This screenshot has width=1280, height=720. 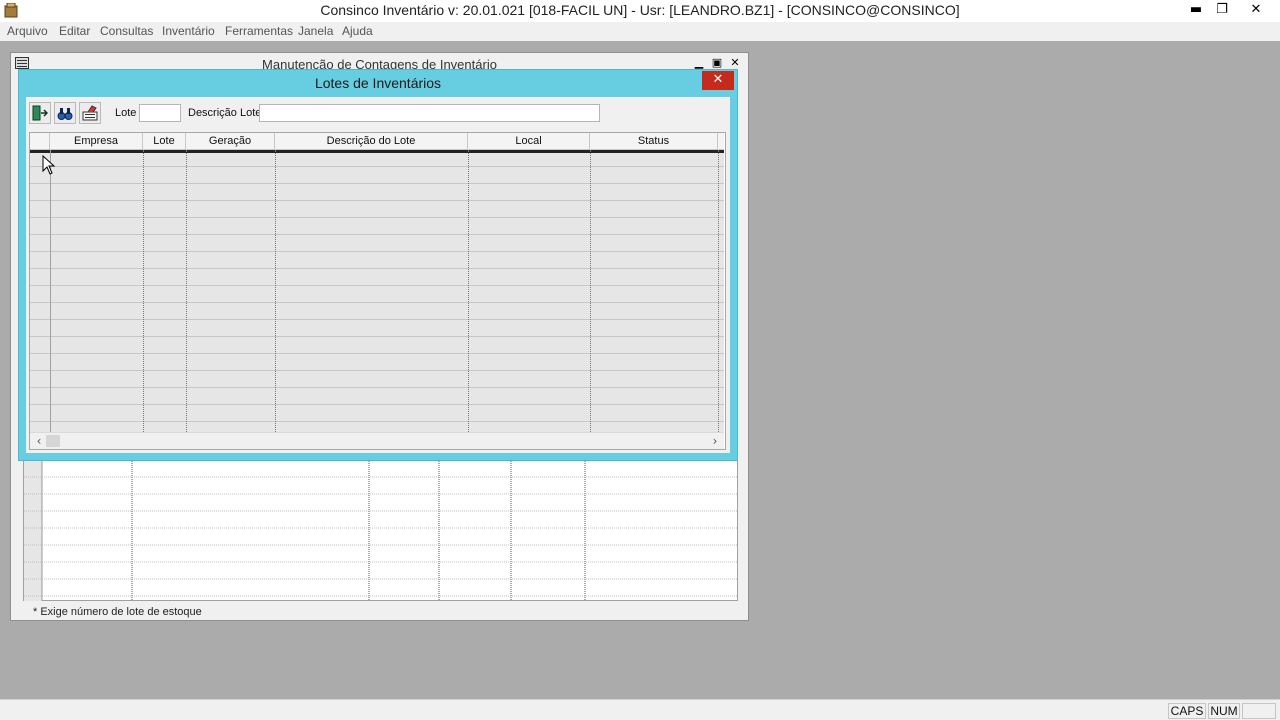 I want to click on lote-label: Lote, so click(x=126, y=113).